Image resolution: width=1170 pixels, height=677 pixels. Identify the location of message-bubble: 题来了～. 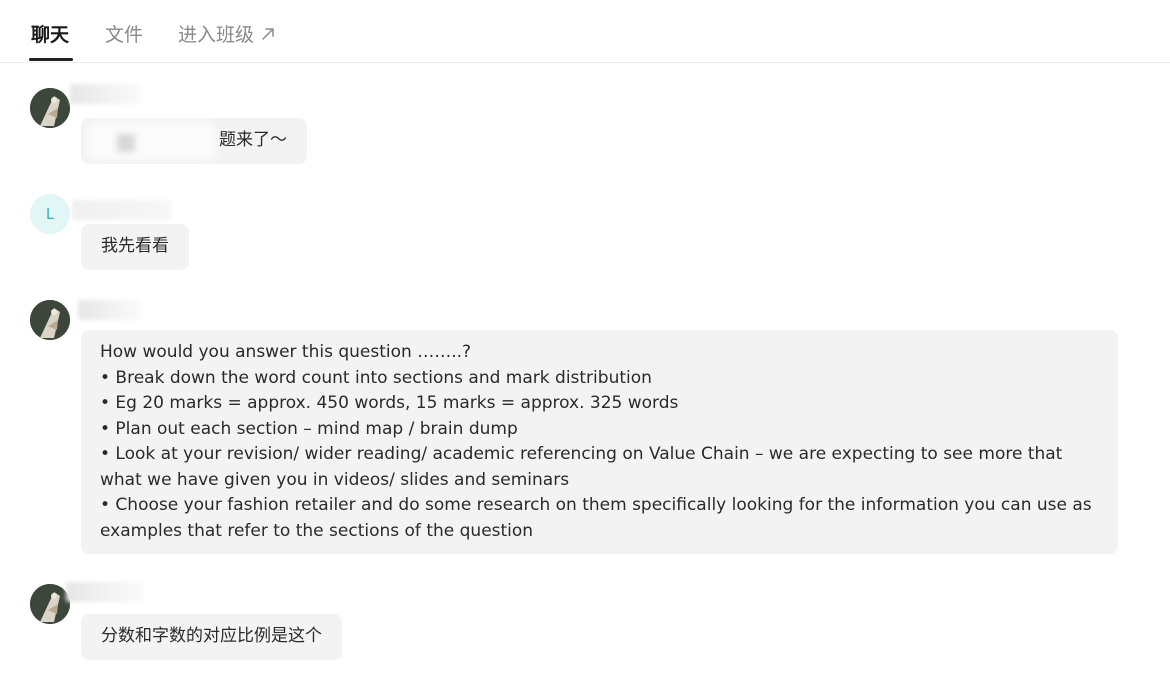
(194, 141).